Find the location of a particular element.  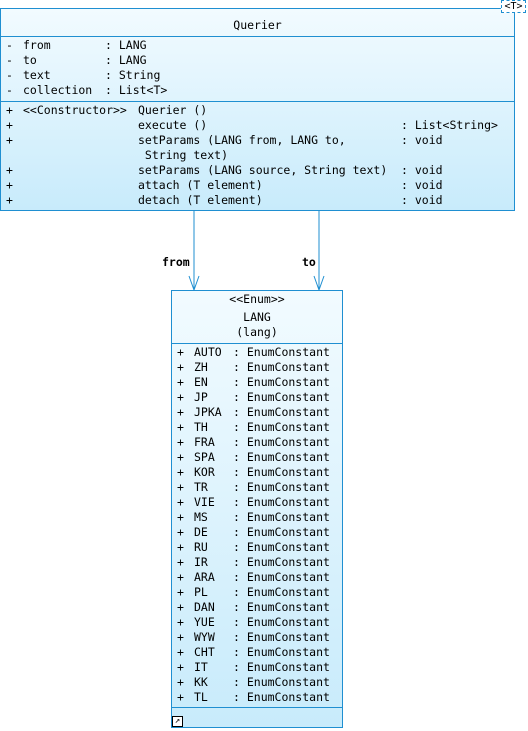

to-association-arrowhead is located at coordinates (319, 283).